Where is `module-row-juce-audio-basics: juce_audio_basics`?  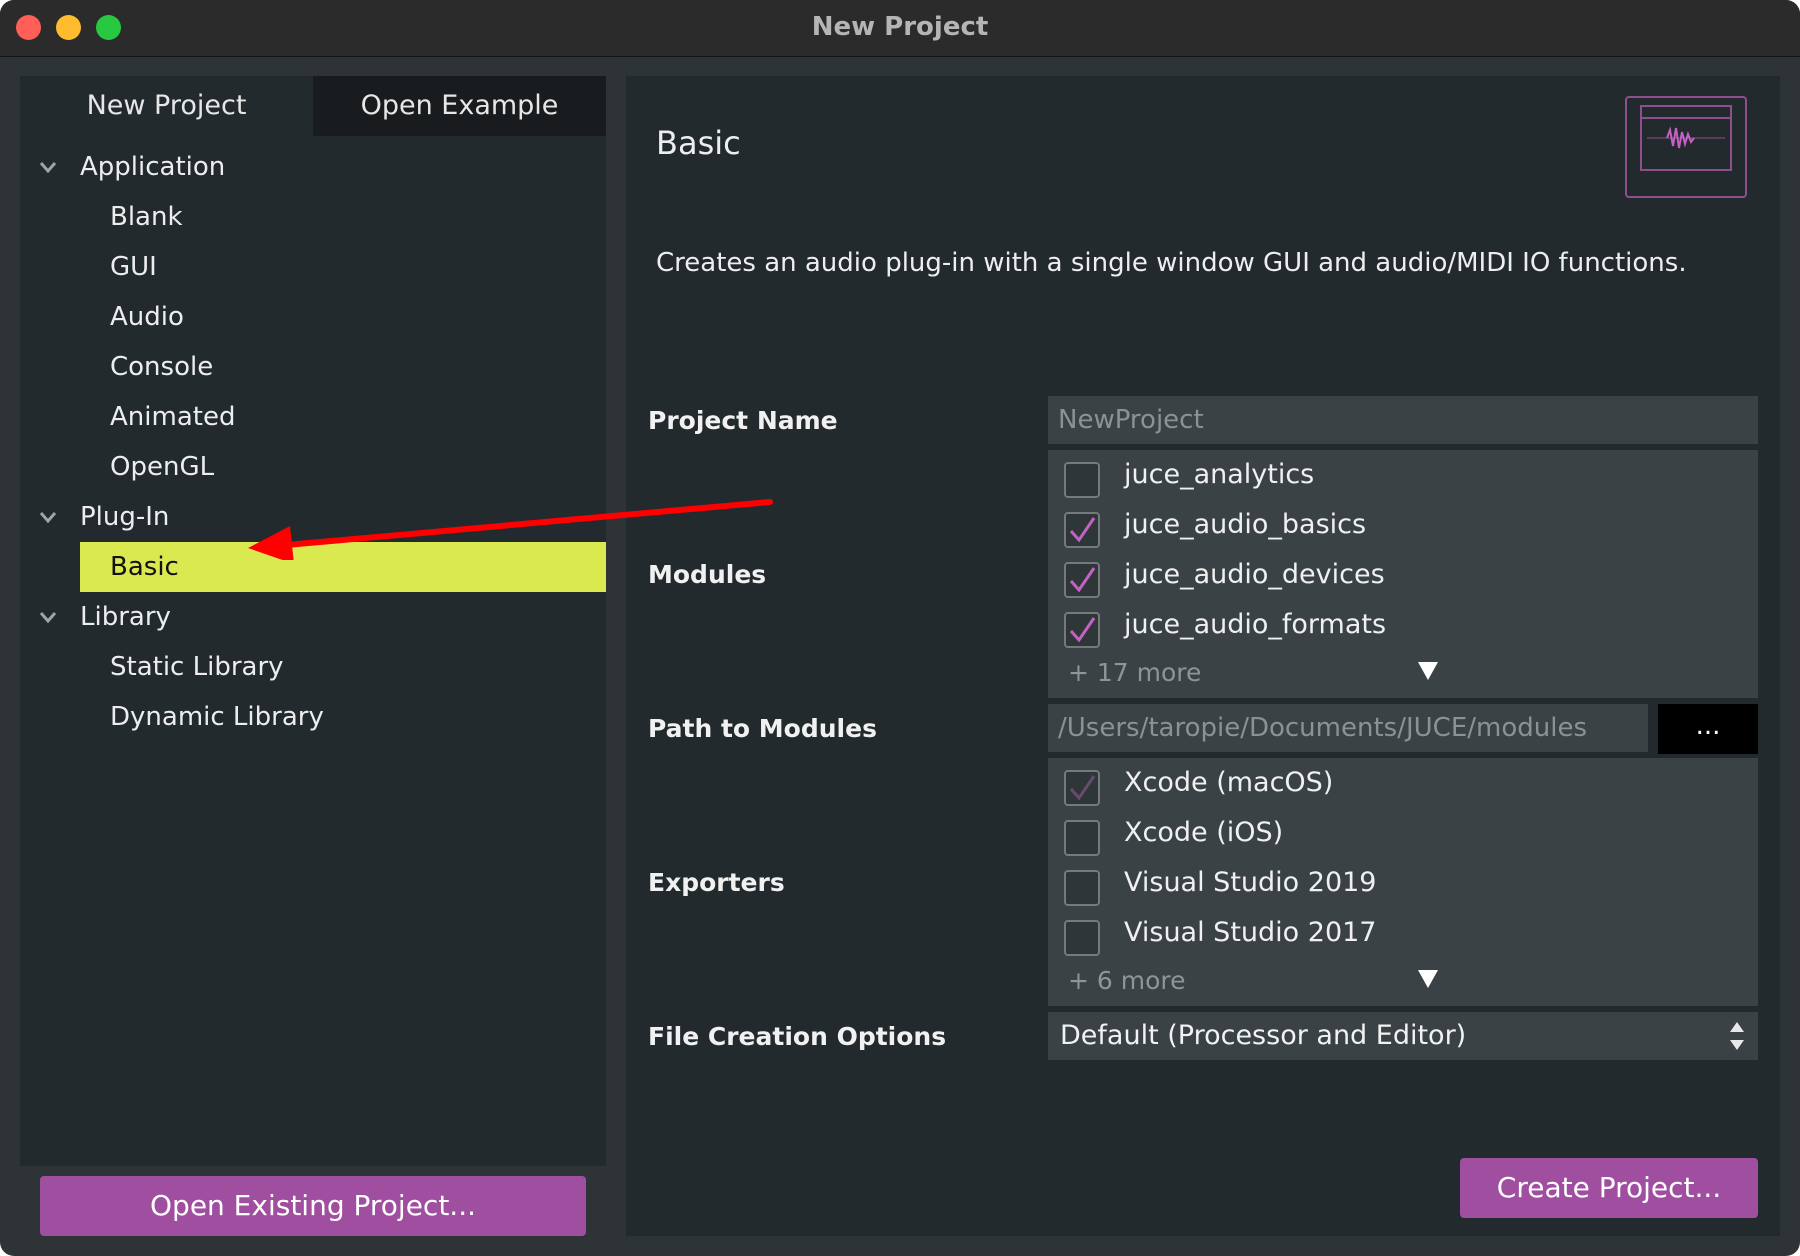
module-row-juce-audio-basics: juce_audio_basics is located at coordinates (1404, 529).